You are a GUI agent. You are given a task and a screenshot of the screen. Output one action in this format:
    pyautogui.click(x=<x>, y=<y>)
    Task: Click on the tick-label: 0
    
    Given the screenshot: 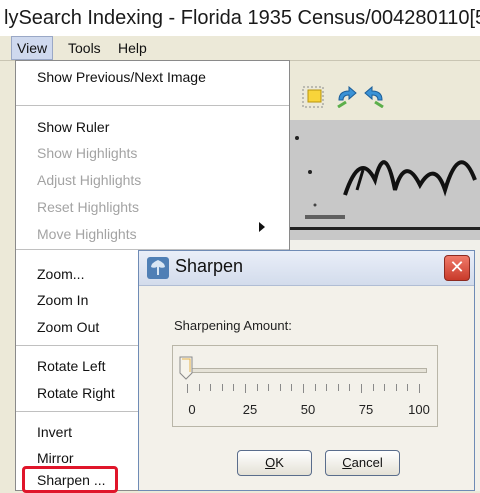 What is the action you would take?
    pyautogui.click(x=192, y=409)
    